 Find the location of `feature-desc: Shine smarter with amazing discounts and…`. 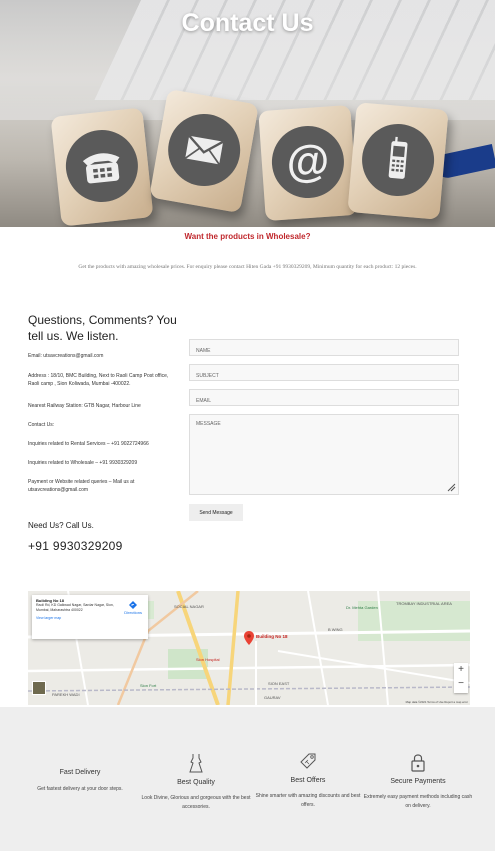

feature-desc: Shine smarter with amazing discounts and… is located at coordinates (308, 800).